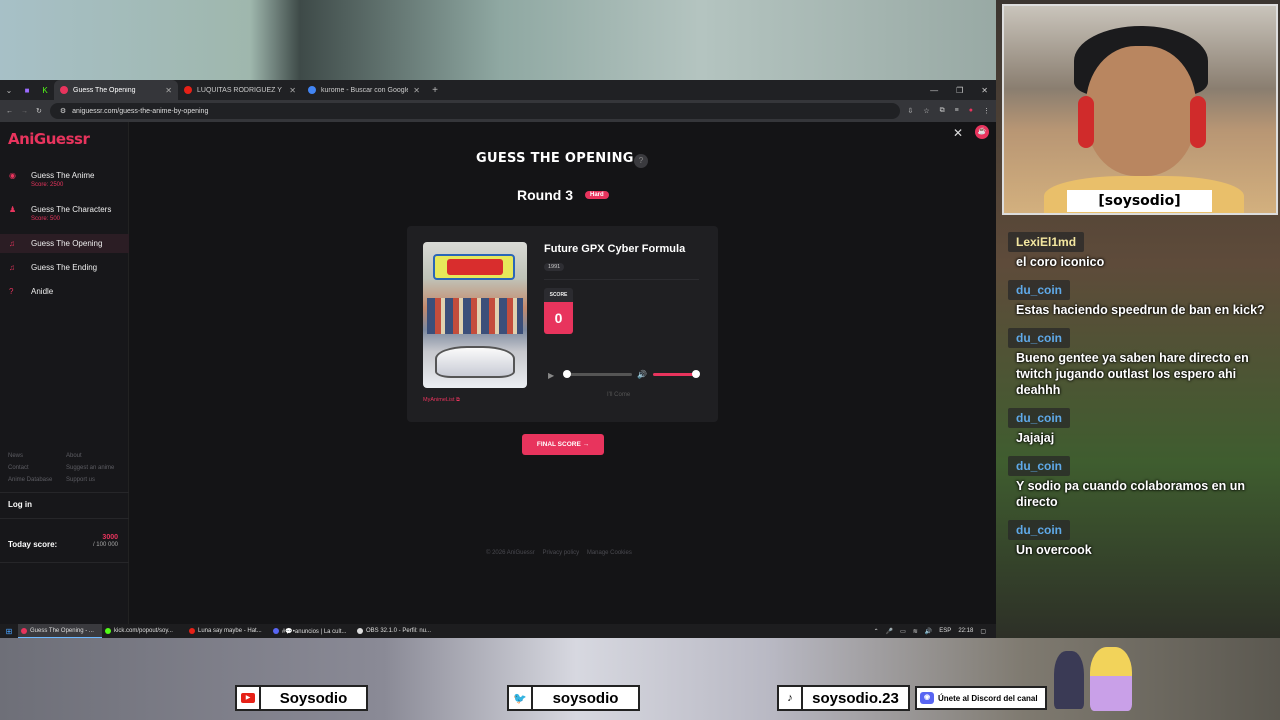 This screenshot has height=720, width=1280. Describe the element at coordinates (586, 444) in the screenshot. I see `arrow-right-icon: →` at that location.